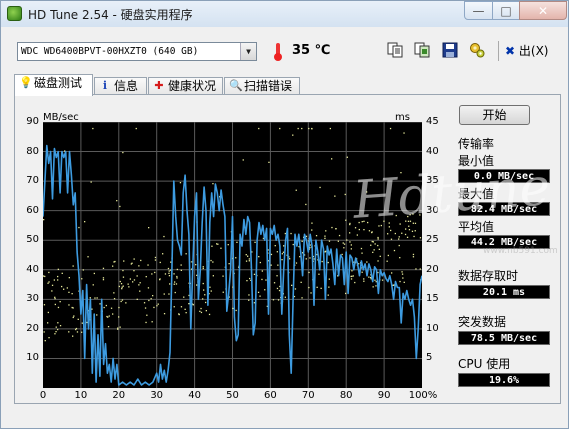 The height and width of the screenshot is (429, 569). Describe the element at coordinates (284, 14) in the screenshot. I see `title-bar: HD Tune 2.54 - 硬盘实用程序 — □ ✕` at that location.